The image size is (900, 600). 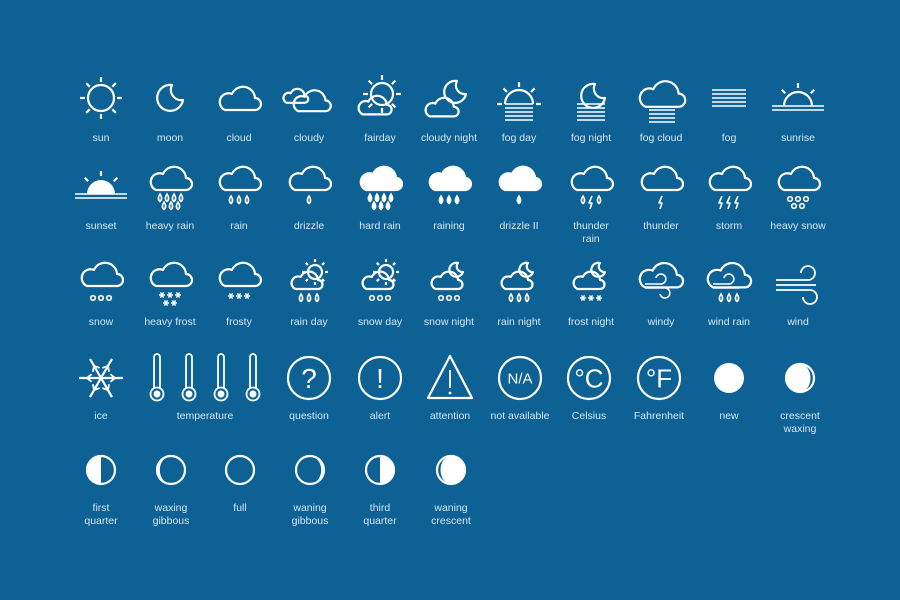 What do you see at coordinates (798, 97) in the screenshot?
I see `sunrise-icon` at bounding box center [798, 97].